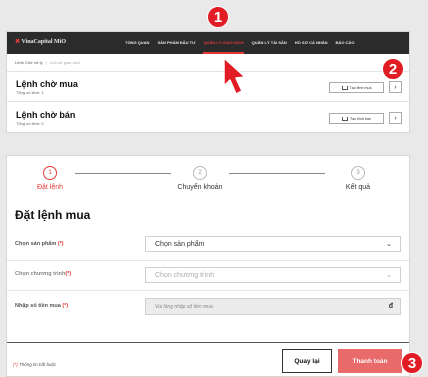 This screenshot has width=428, height=377. Describe the element at coordinates (44, 42) in the screenshot. I see `brand-logo-text: VinaCapital MiO` at that location.